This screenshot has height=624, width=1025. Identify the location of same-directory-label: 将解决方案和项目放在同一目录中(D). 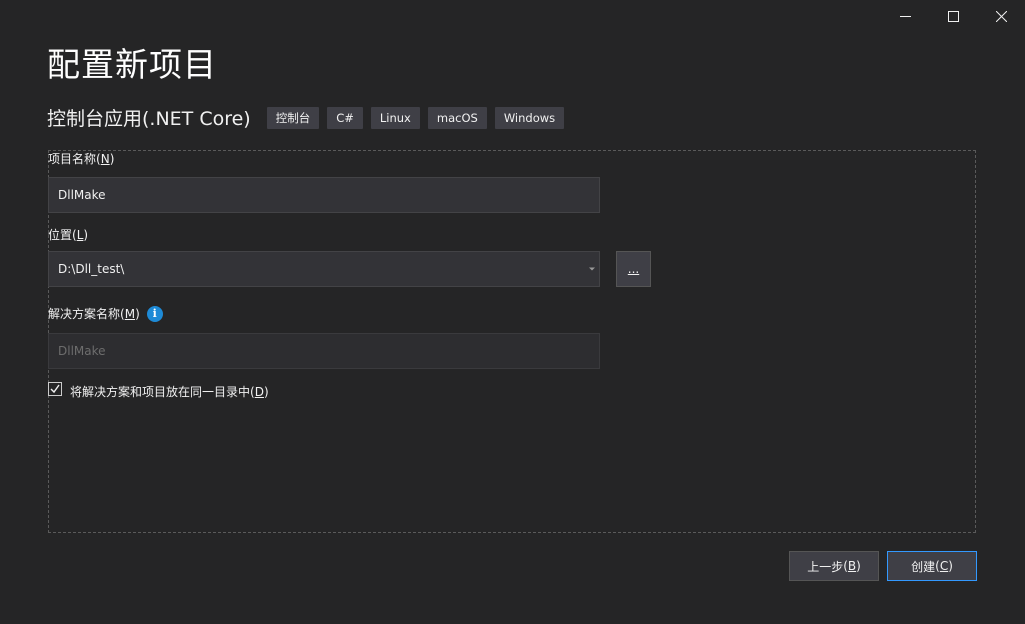
(169, 391).